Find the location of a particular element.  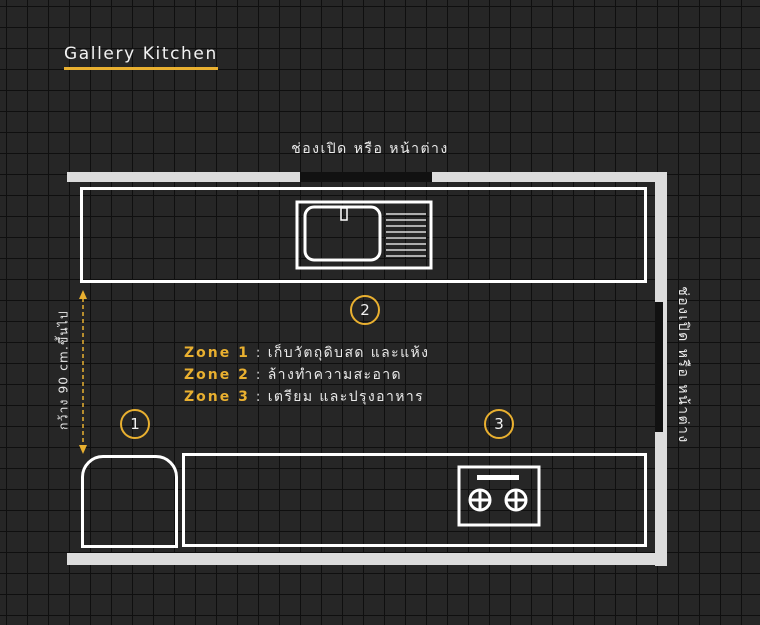

stove-icon is located at coordinates (499, 496).